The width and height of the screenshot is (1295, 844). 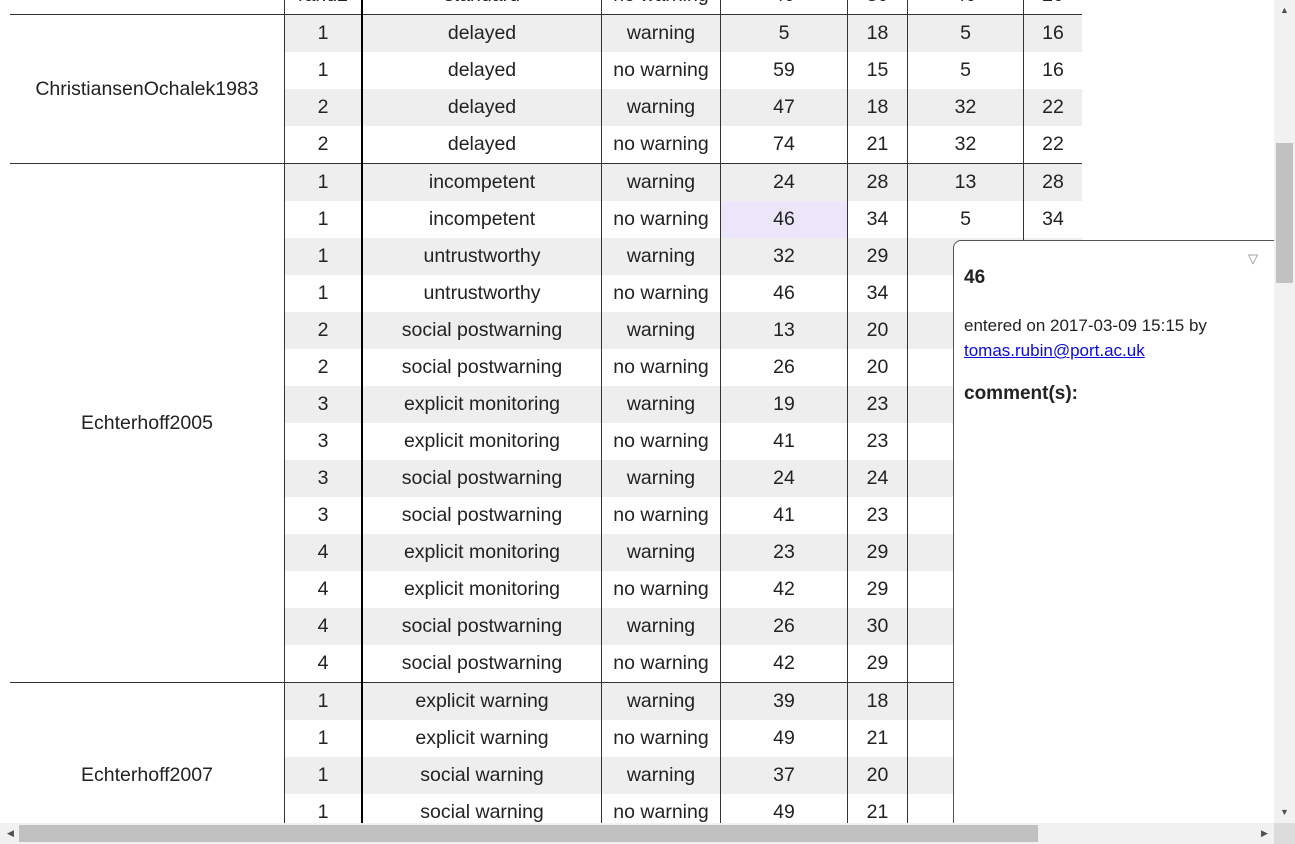 What do you see at coordinates (877, 182) in the screenshot?
I see `cell-value-2: 28` at bounding box center [877, 182].